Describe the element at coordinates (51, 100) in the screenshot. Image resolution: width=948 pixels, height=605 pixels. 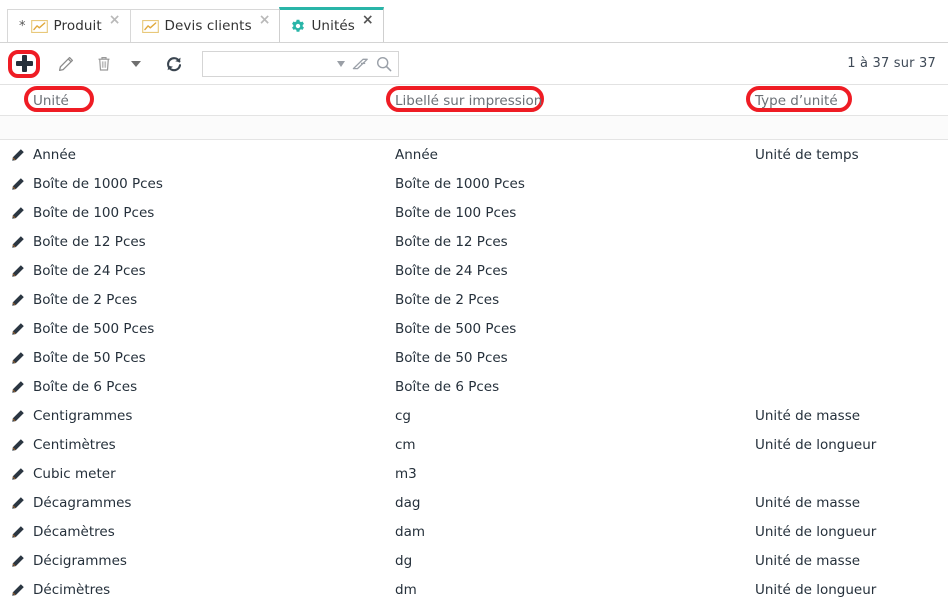
I see `column-header-label: Unité` at that location.